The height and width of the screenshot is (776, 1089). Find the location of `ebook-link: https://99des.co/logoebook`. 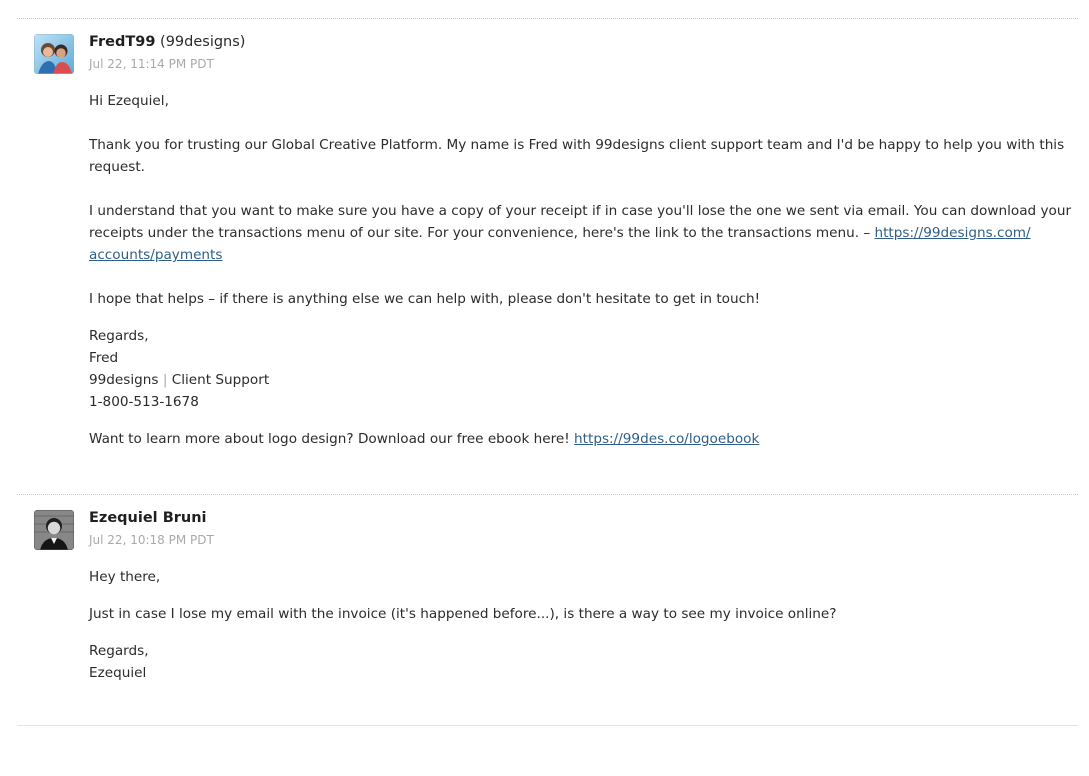

ebook-link: https://99des.co/logoebook is located at coordinates (666, 439).